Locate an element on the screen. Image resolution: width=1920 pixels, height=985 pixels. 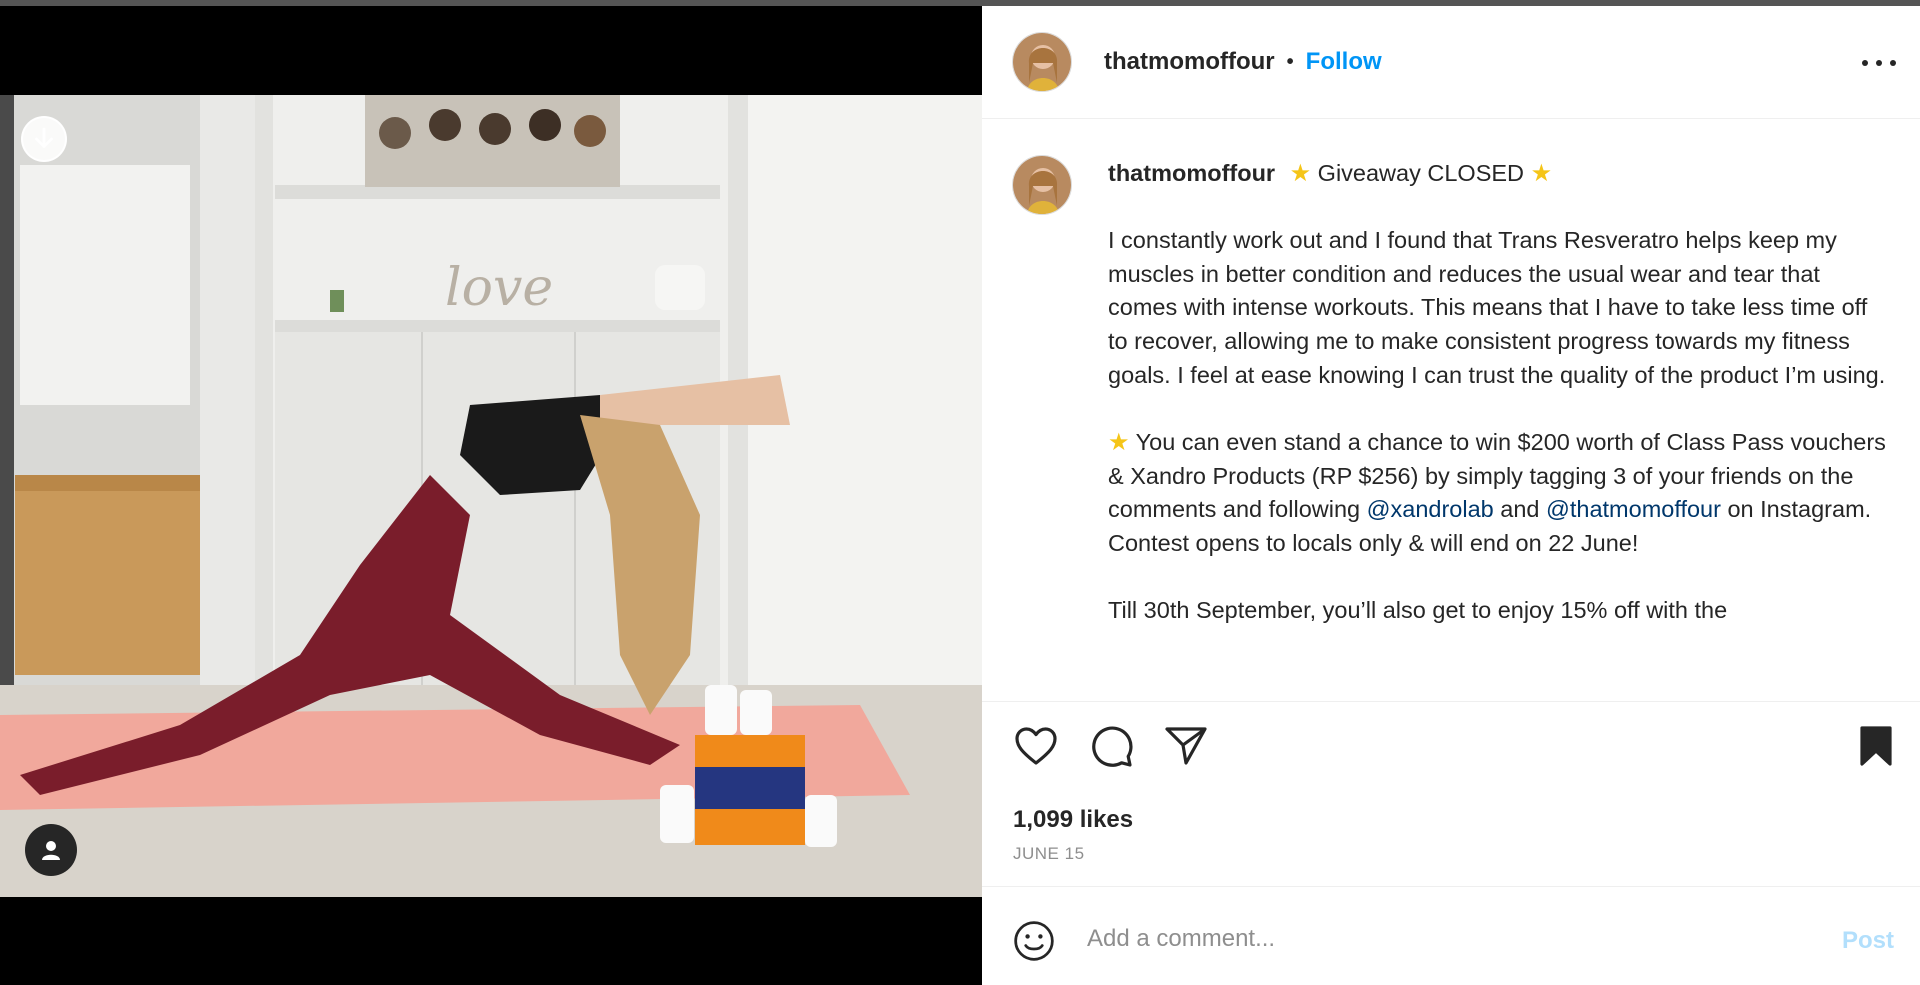
tagged-users-button is located at coordinates (51, 850).